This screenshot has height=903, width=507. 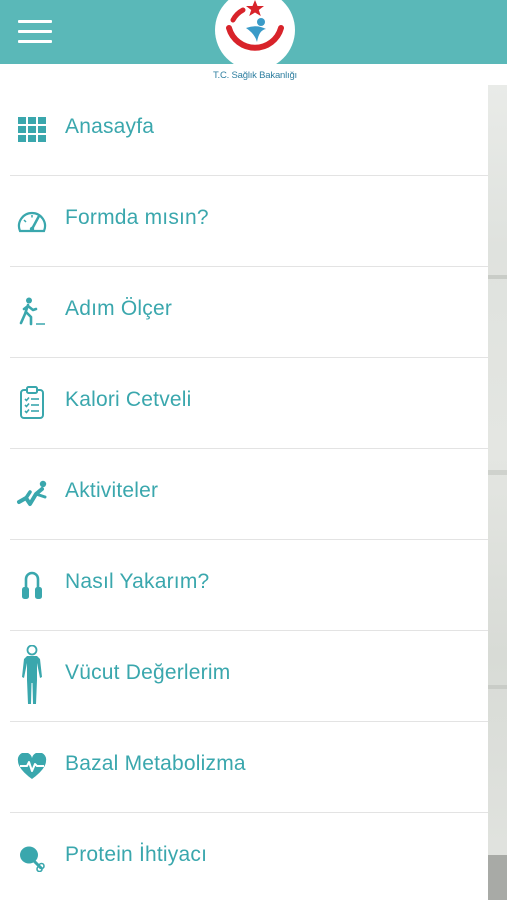 What do you see at coordinates (35, 32) in the screenshot?
I see `hamburger-menu-icon` at bounding box center [35, 32].